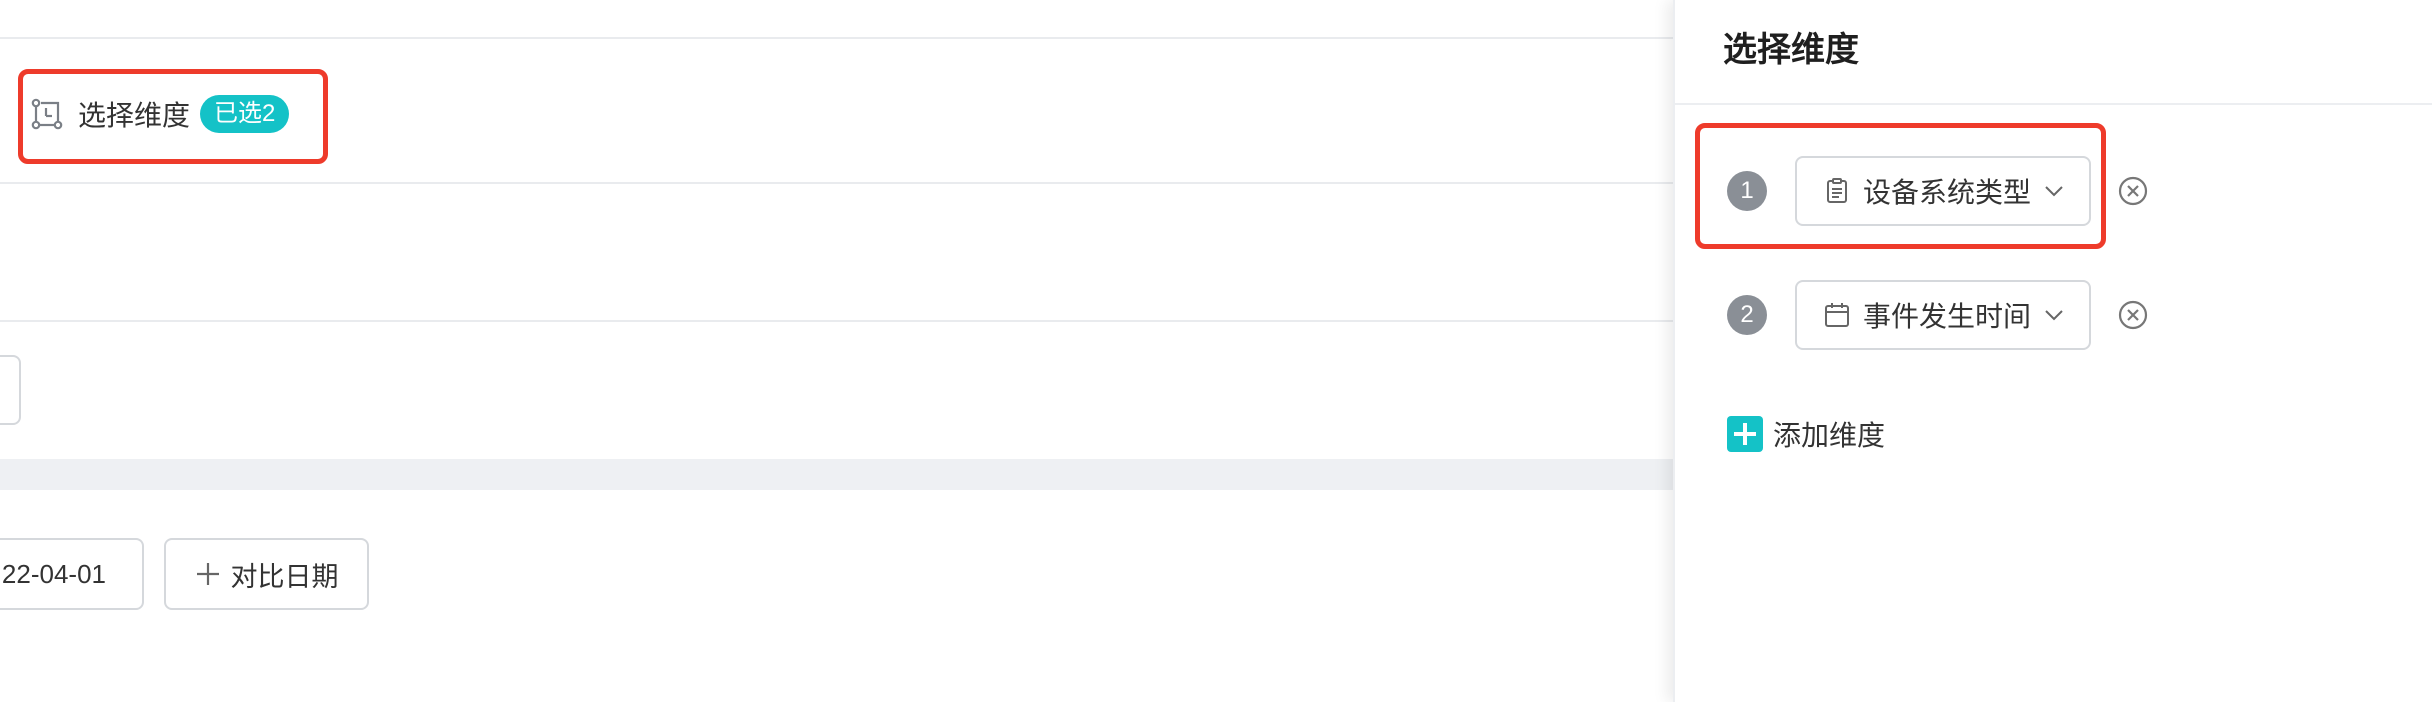 Image resolution: width=2432 pixels, height=702 pixels. Describe the element at coordinates (1947, 316) in the screenshot. I see `dimension-select-label: 事件发生时间` at that location.